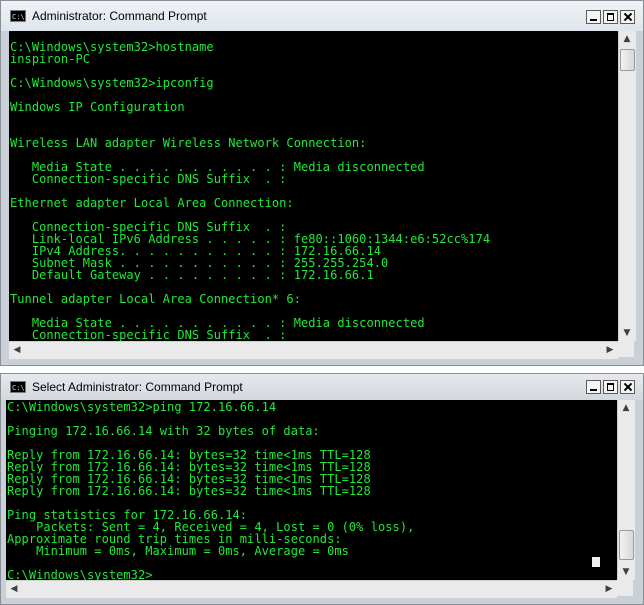 The height and width of the screenshot is (605, 644). I want to click on console-line: C:\Windows\system32>ipconfig, so click(112, 83).